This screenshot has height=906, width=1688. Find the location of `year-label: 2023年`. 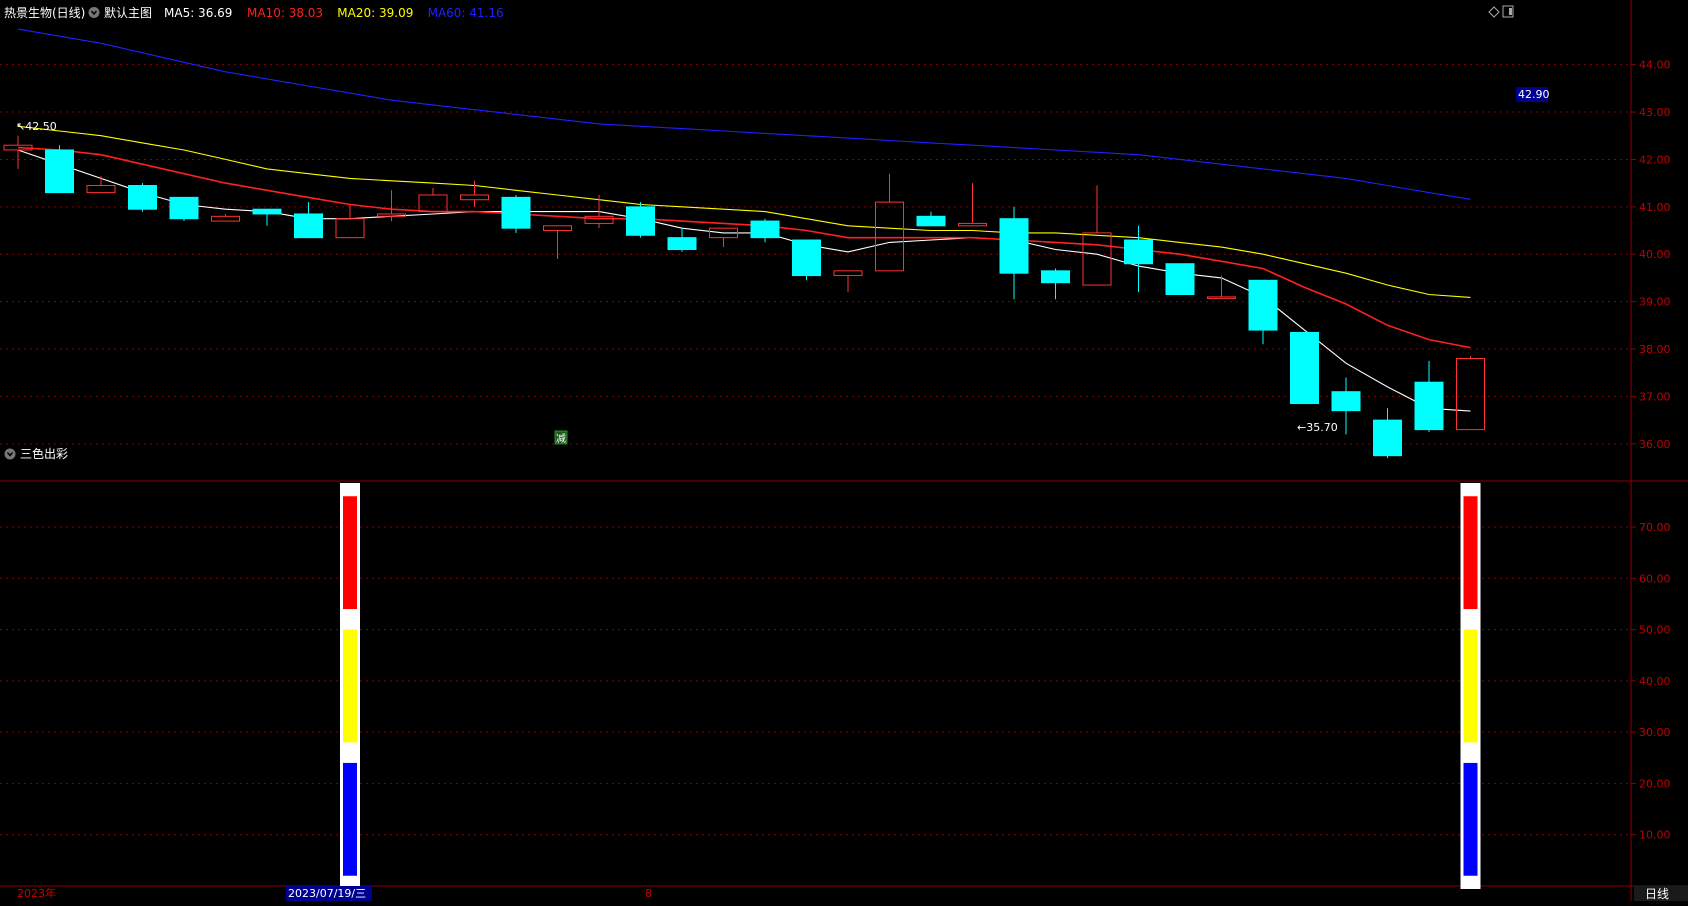

year-label: 2023年 is located at coordinates (36, 893).